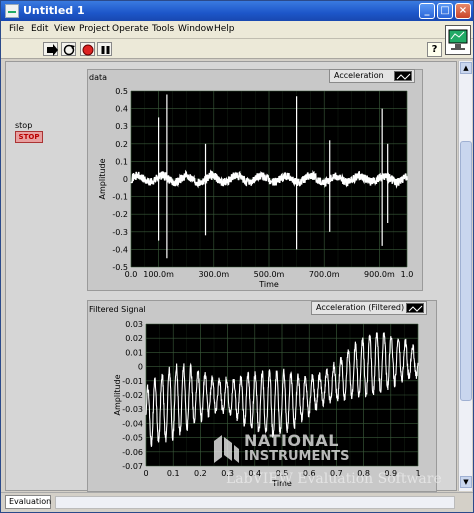  I want to click on watermark-national: NATIONAL, so click(291, 440).